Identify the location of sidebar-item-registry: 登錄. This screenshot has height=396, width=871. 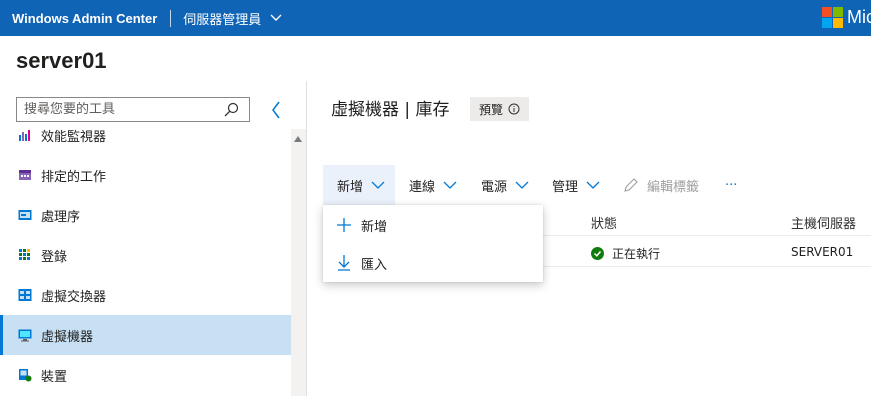
(145, 255).